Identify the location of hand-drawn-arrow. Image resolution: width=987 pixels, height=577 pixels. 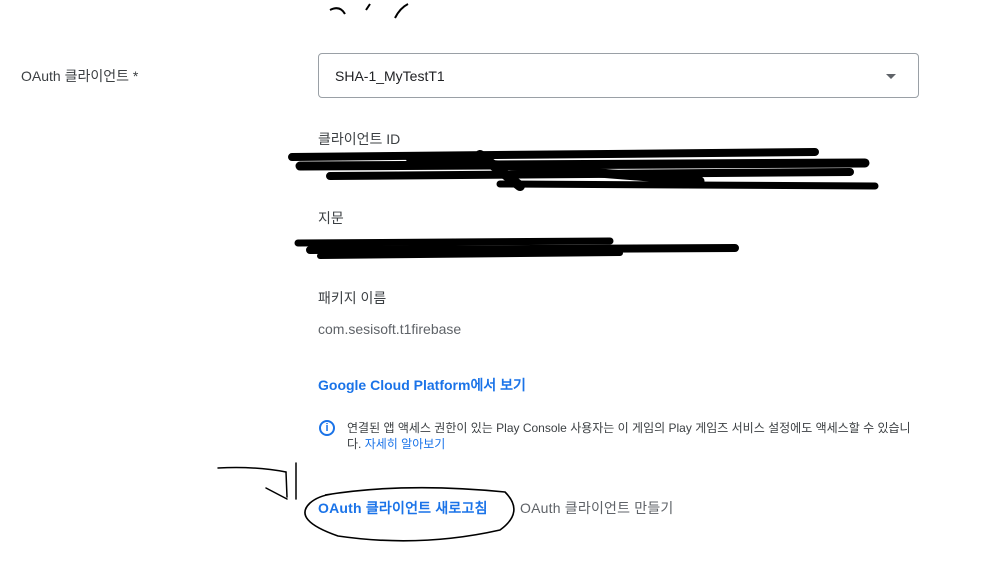
(257, 481).